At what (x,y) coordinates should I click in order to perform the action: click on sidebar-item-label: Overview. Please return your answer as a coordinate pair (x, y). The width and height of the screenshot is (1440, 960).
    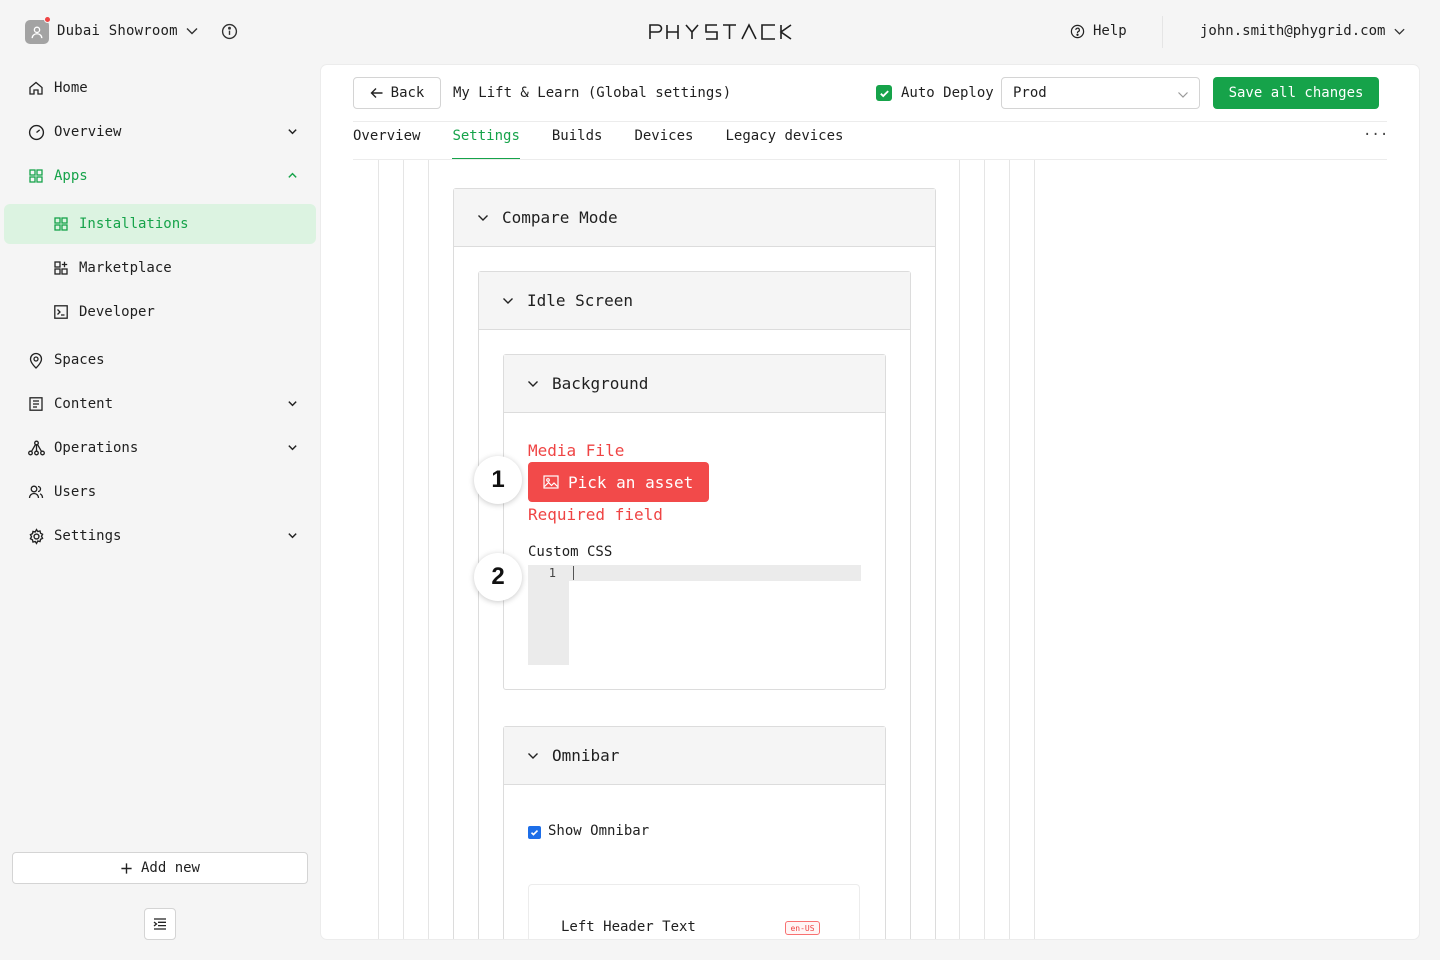
    Looking at the image, I should click on (88, 132).